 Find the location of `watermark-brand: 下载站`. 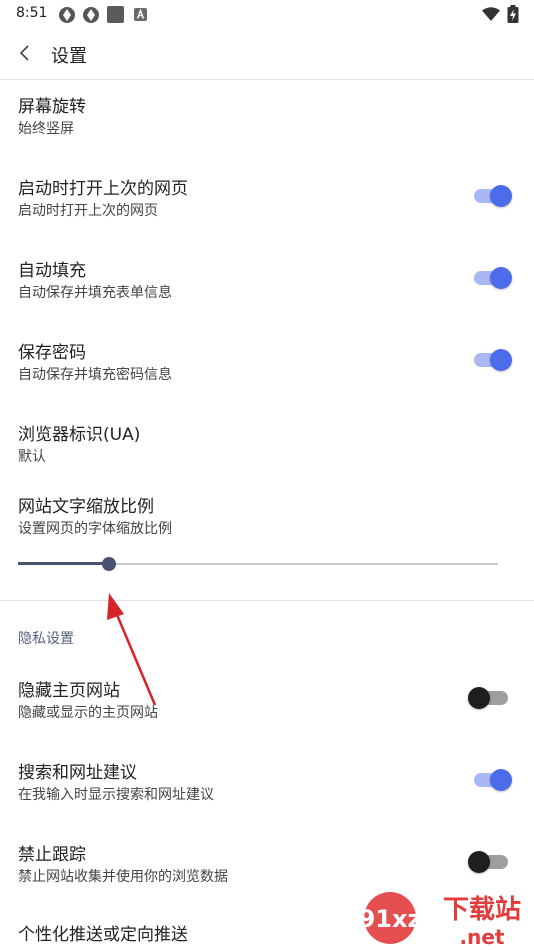

watermark-brand: 下载站 is located at coordinates (482, 910).